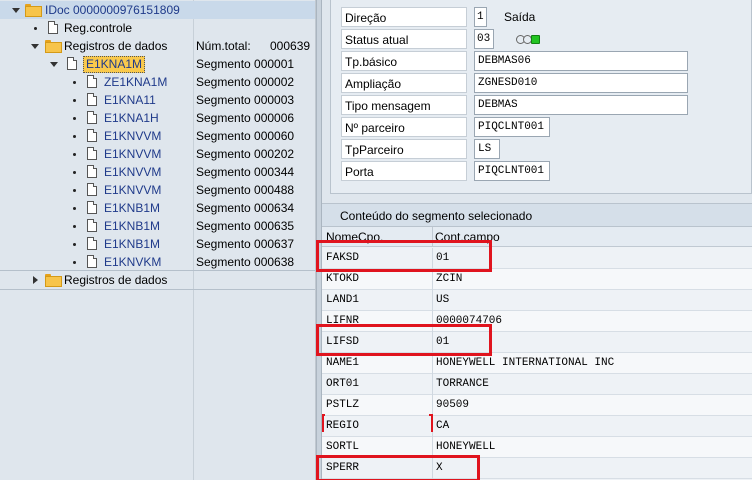 The width and height of the screenshot is (752, 480). I want to click on highlight-sperr, so click(398, 467).